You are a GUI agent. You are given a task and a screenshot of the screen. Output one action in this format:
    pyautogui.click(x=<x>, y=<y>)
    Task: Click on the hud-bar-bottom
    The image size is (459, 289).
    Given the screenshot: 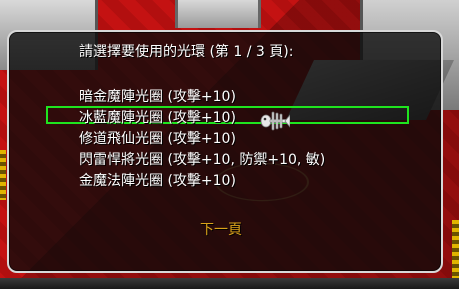 What is the action you would take?
    pyautogui.click(x=229, y=283)
    